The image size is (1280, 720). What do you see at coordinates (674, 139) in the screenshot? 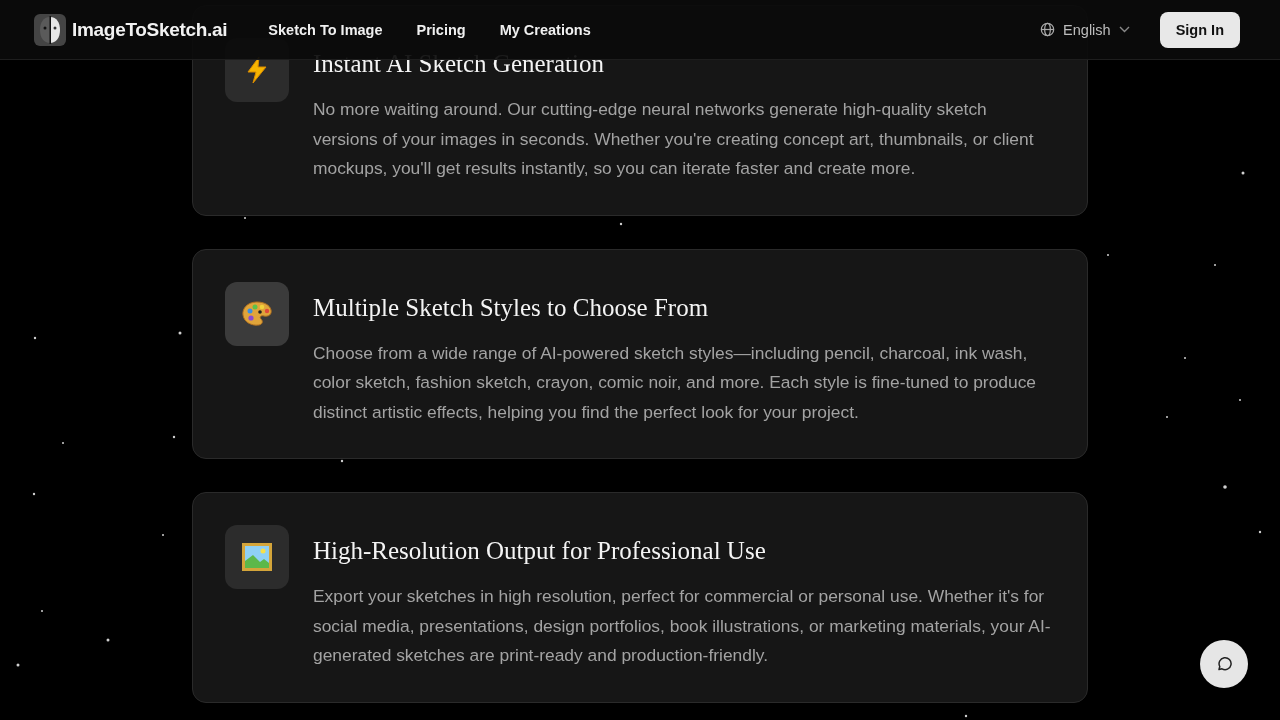
I see `feature-description: No more waiting around. Our cutting-edge neural networks generate high-quality sketch versions of your images in seconds. Whether you're creating concept art, thumbnails, or client mockups, you'll get results instantly, so you can iterate faster and create more.` at bounding box center [674, 139].